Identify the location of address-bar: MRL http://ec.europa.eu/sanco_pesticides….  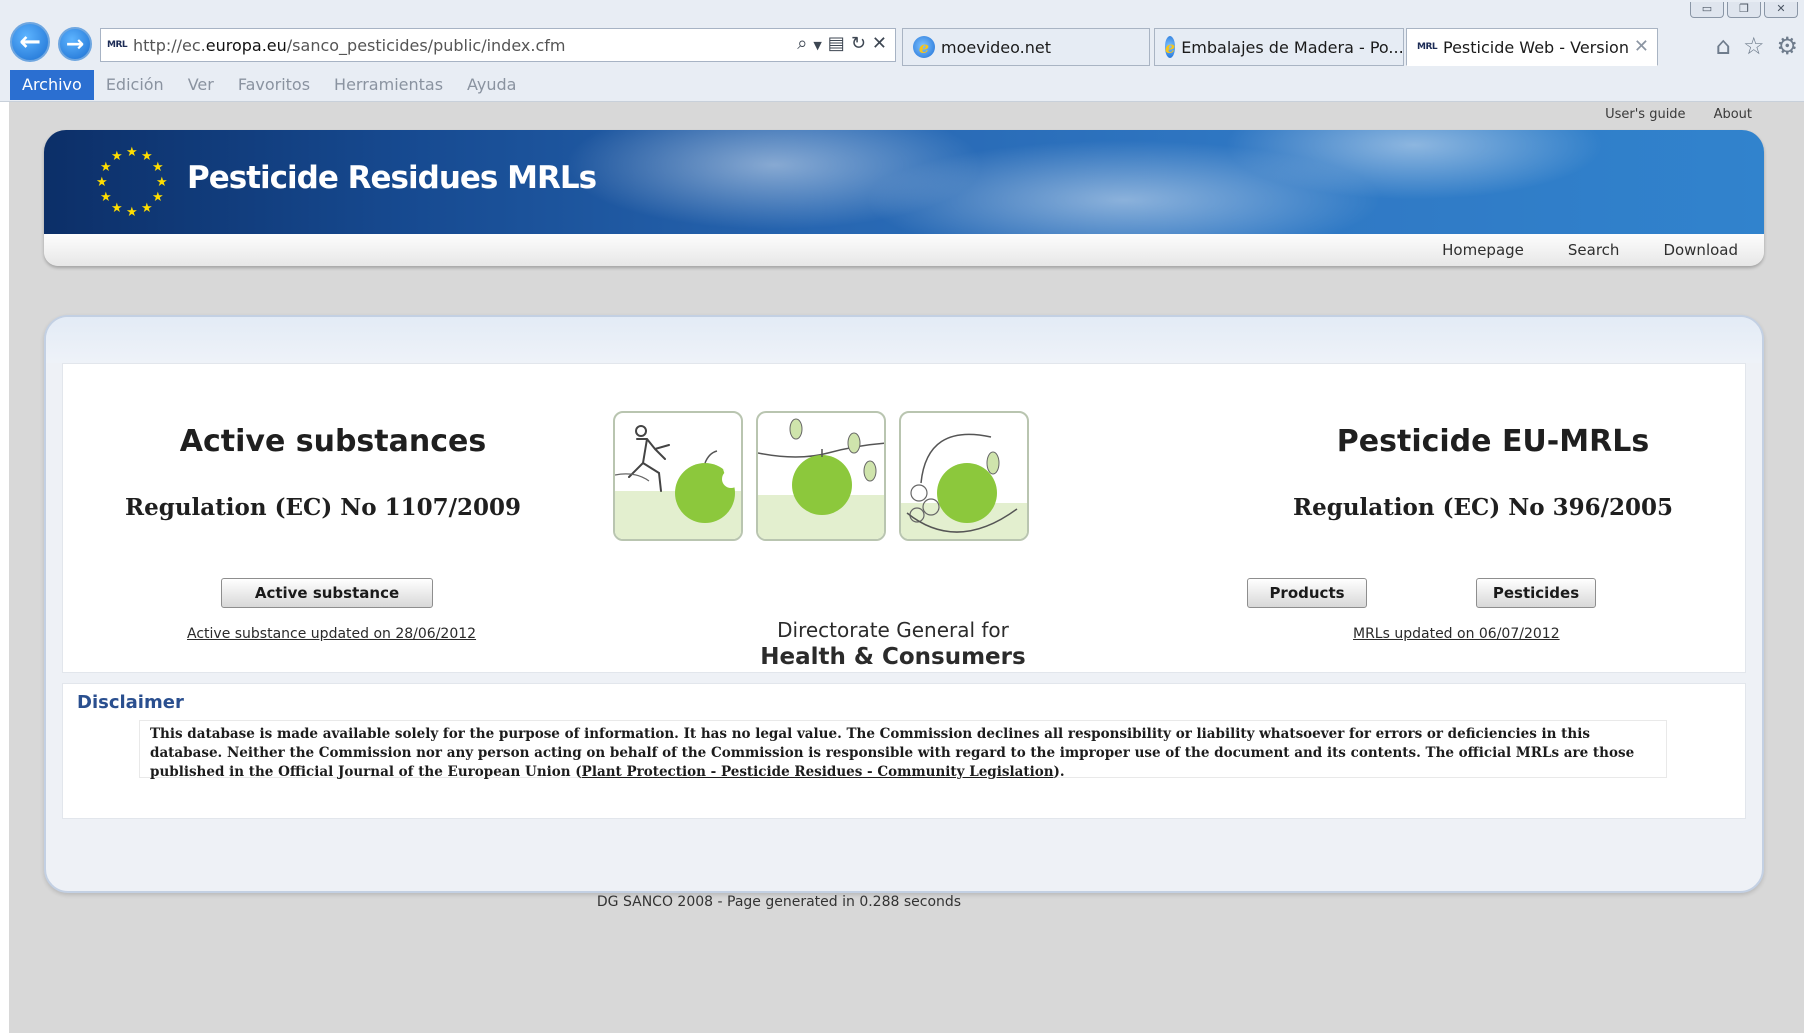
(498, 45).